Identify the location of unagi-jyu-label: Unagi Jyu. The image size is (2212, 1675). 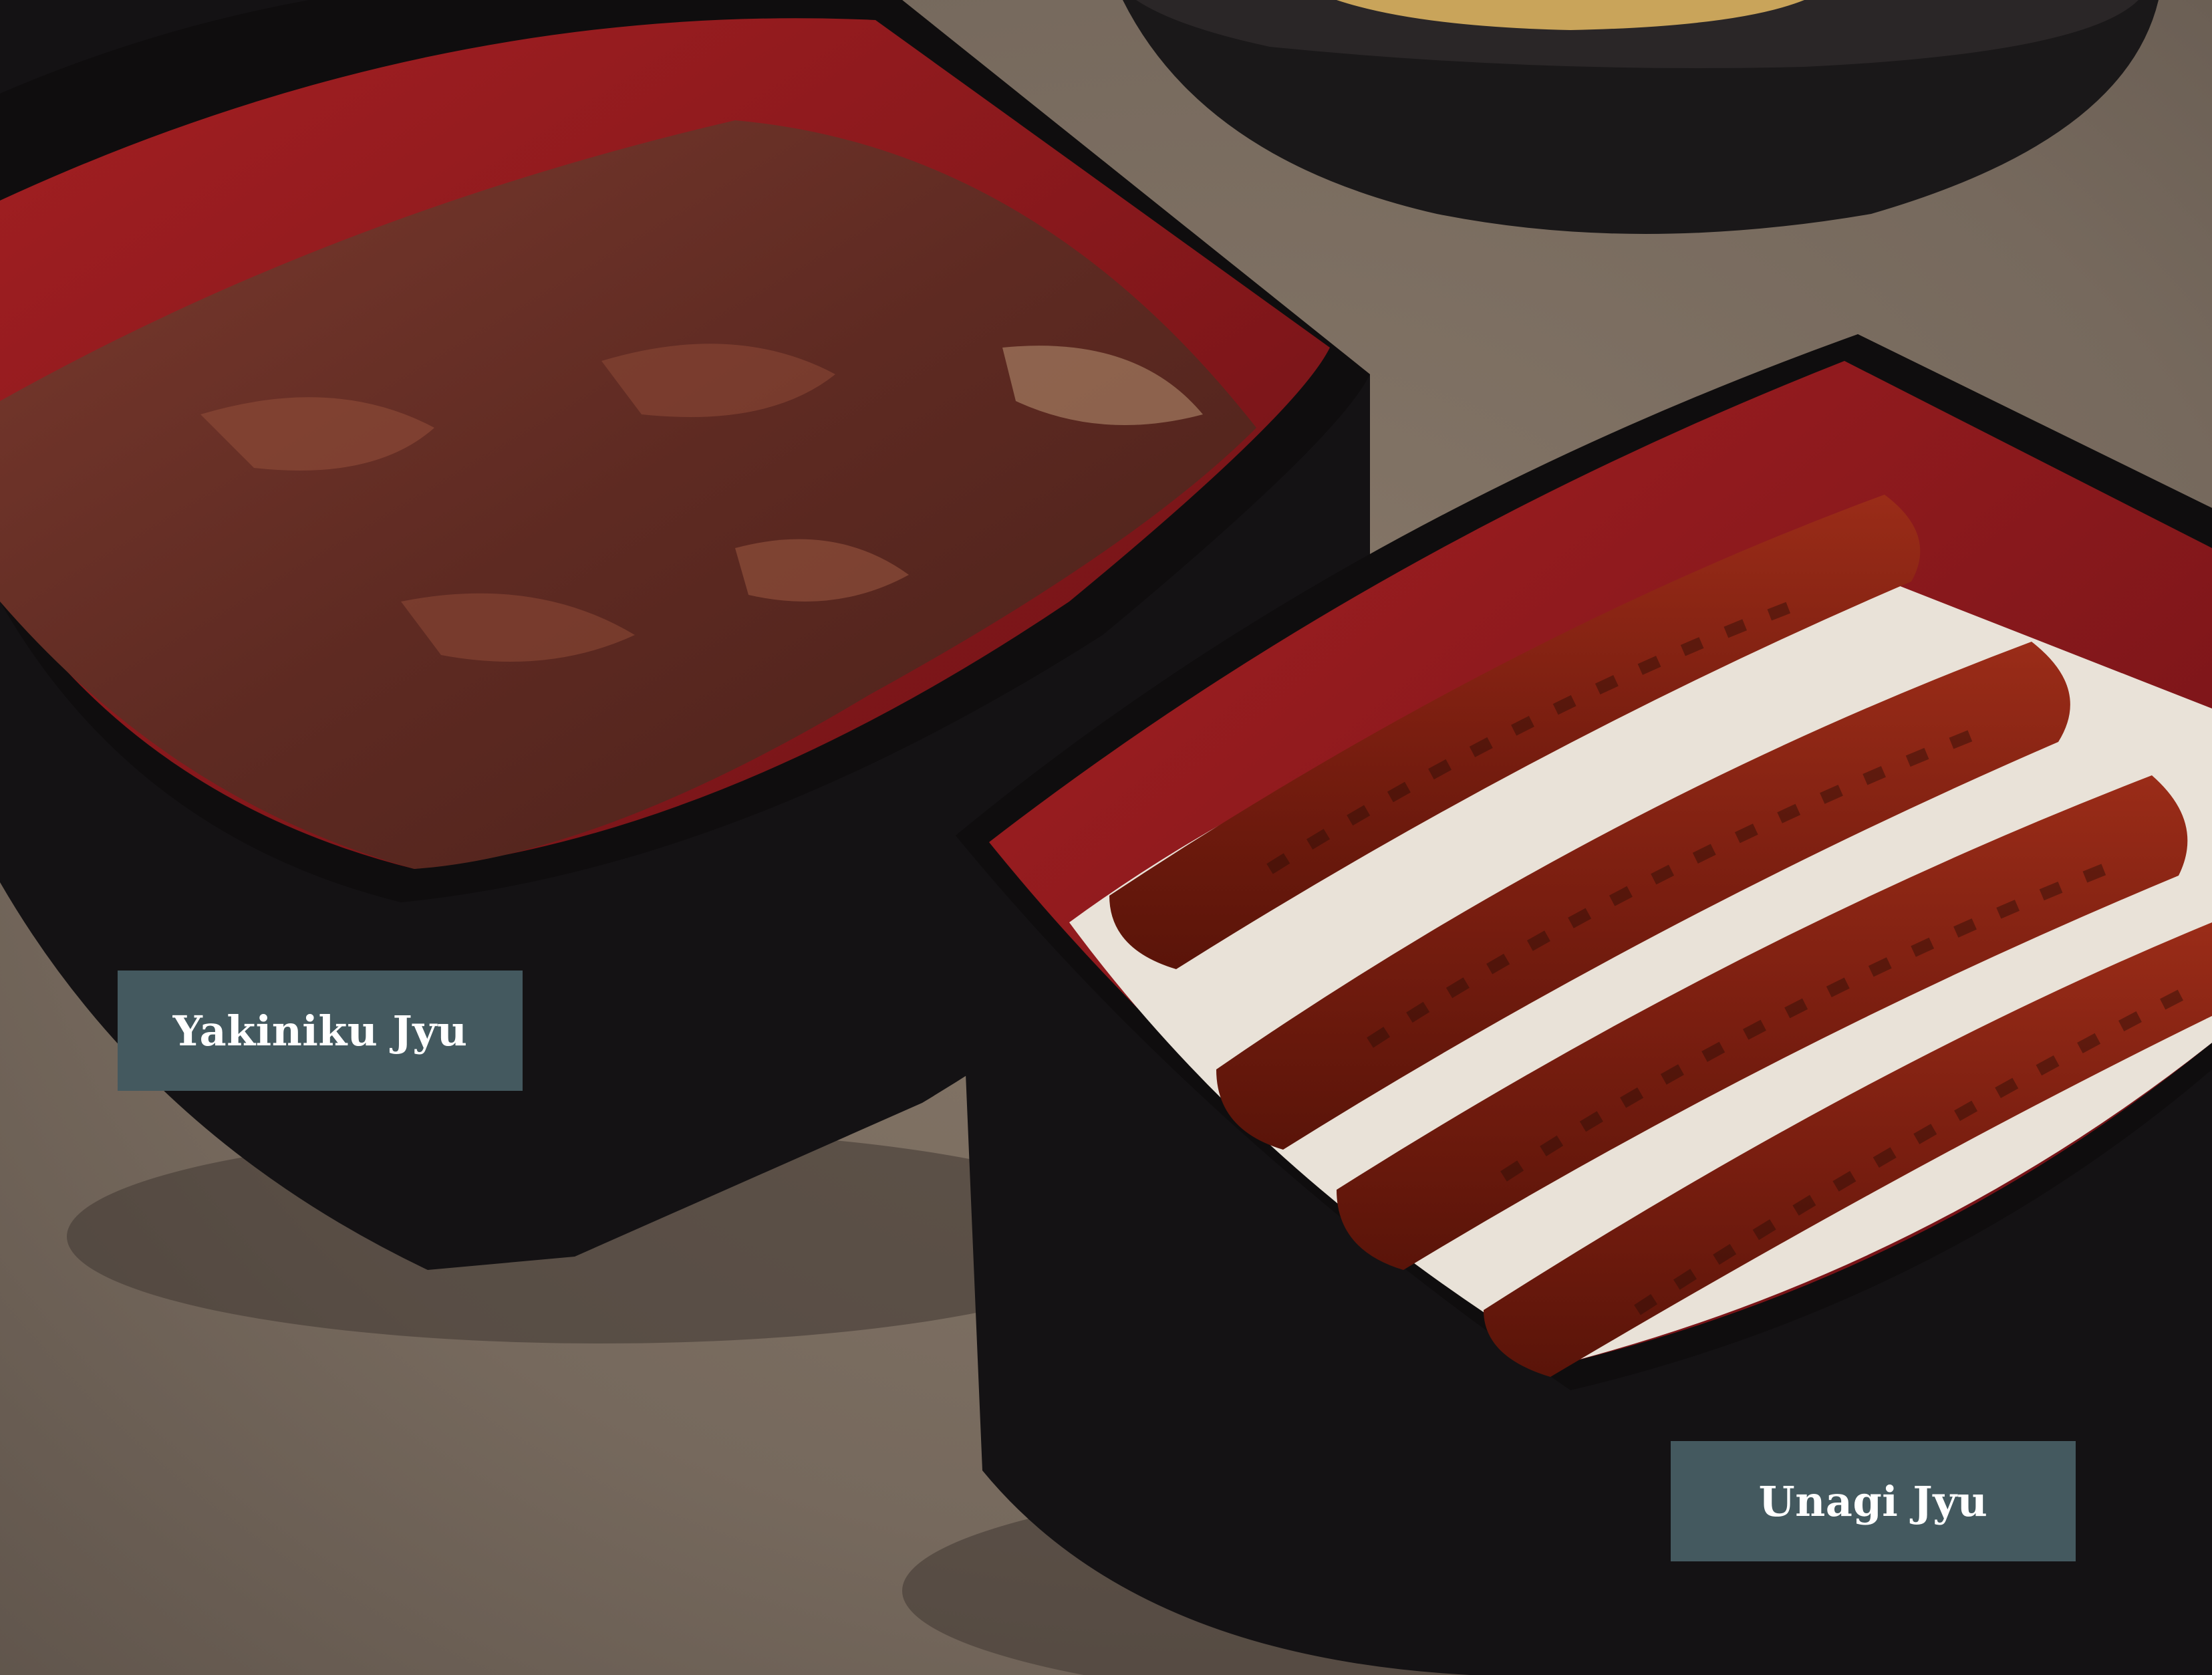
(1874, 1501).